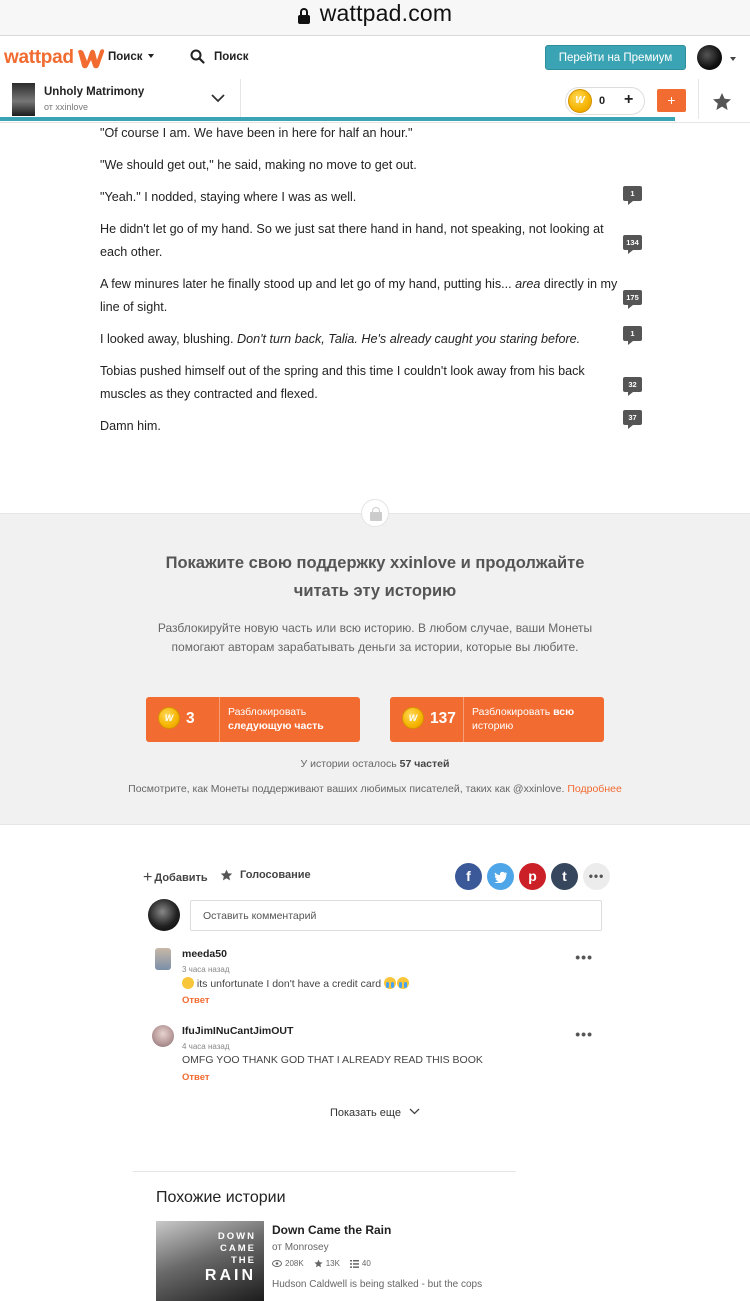 The width and height of the screenshot is (750, 1301). Describe the element at coordinates (237, 1031) in the screenshot. I see `comment-username: IfuJimINuCantJimOUT` at that location.